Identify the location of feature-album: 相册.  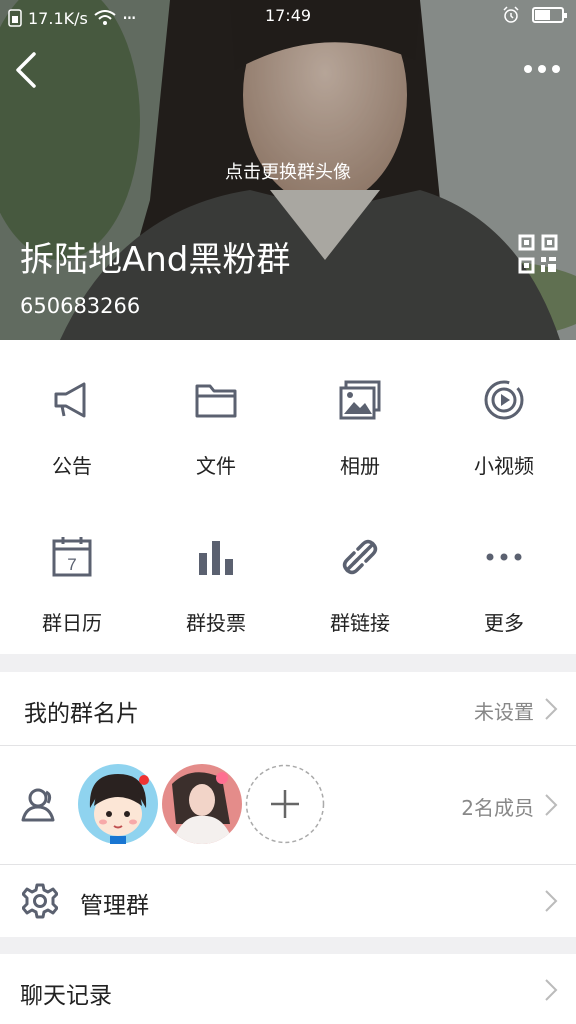
(360, 418).